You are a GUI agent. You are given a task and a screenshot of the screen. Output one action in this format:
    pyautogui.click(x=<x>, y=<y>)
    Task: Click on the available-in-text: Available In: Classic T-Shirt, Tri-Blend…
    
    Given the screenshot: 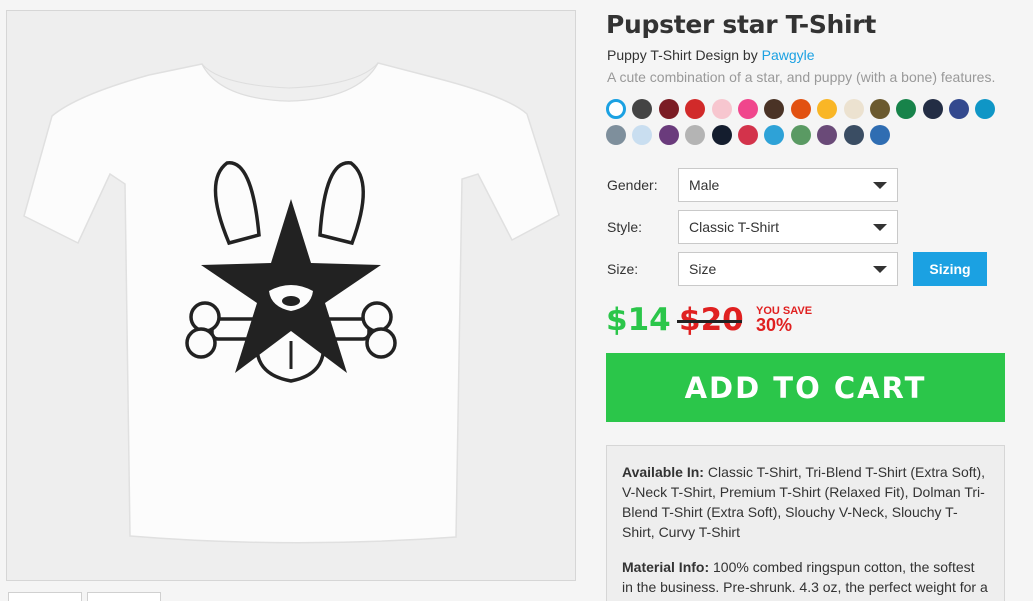 What is the action you would take?
    pyautogui.click(x=805, y=502)
    